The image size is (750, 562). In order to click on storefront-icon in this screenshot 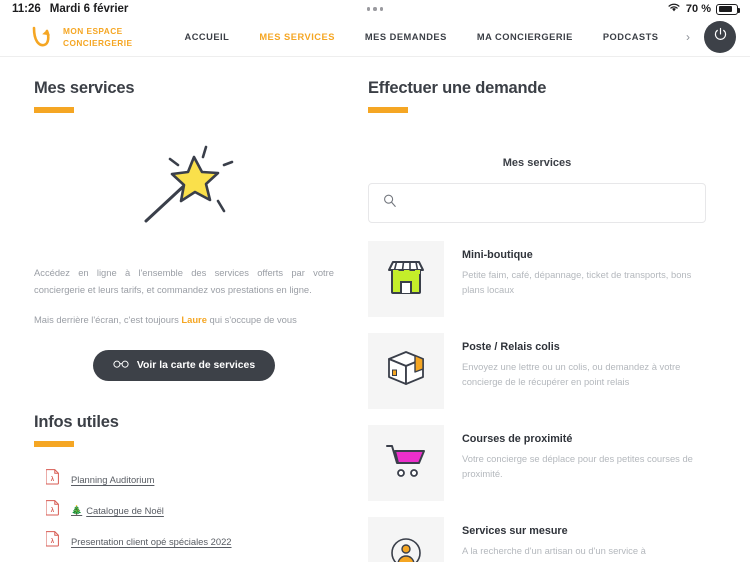, I will do `click(406, 279)`.